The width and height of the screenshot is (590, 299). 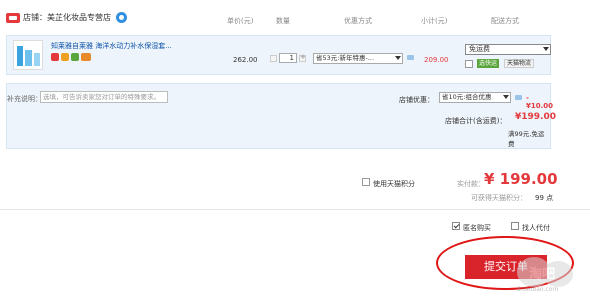 What do you see at coordinates (434, 21) in the screenshot?
I see `col-subtotal: 小计(元)` at bounding box center [434, 21].